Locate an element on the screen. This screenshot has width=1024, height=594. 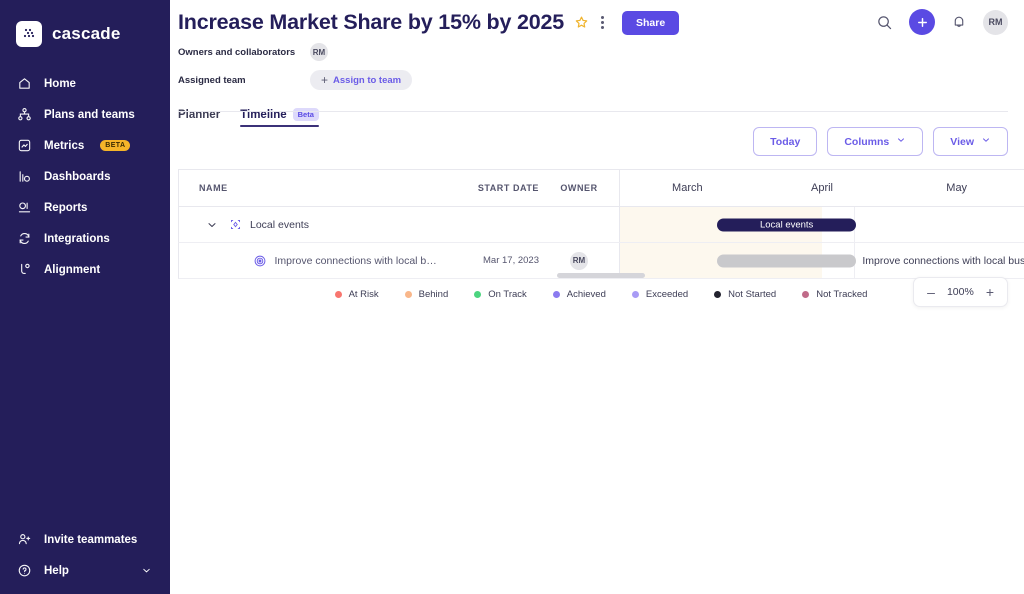
row-name-cell: Local events is located at coordinates (310, 224).